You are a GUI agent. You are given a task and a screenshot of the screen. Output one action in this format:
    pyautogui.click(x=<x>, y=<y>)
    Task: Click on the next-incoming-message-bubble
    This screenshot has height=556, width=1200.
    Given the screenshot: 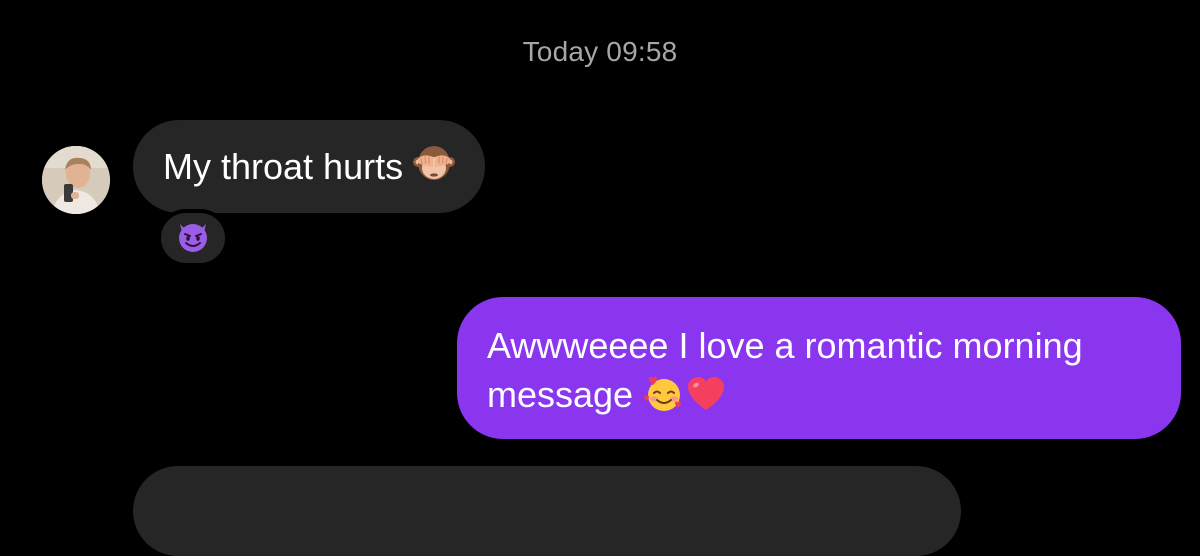 What is the action you would take?
    pyautogui.click(x=547, y=511)
    